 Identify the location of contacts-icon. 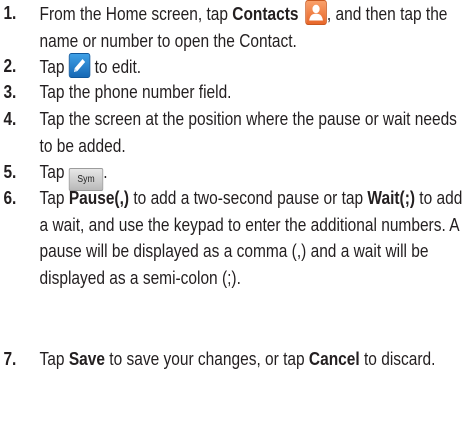
(316, 12).